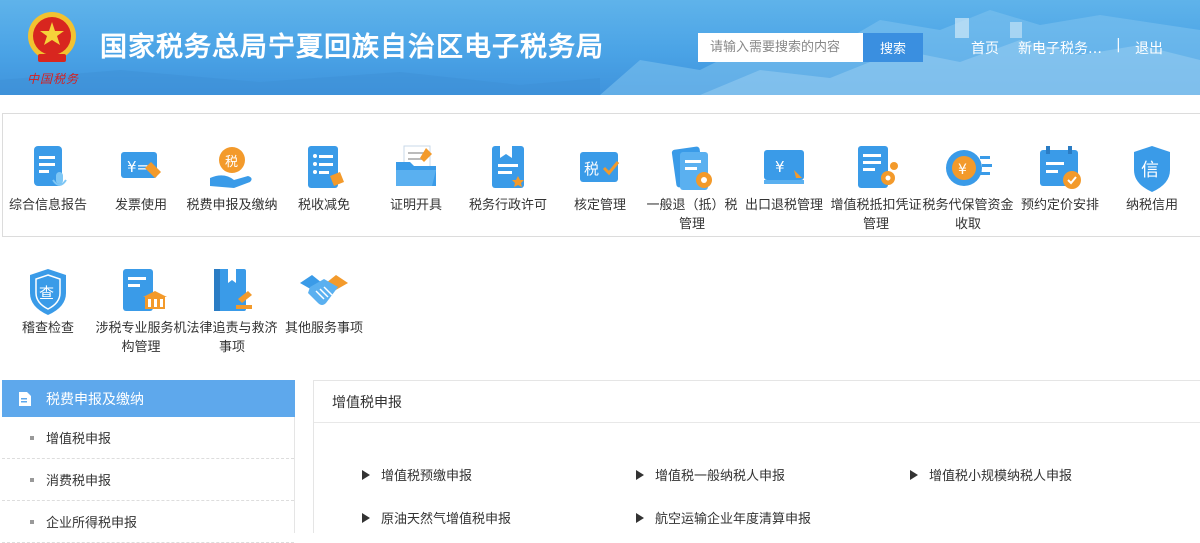 The image size is (1200, 543). Describe the element at coordinates (985, 48) in the screenshot. I see `nav-home-link: 首页` at that location.